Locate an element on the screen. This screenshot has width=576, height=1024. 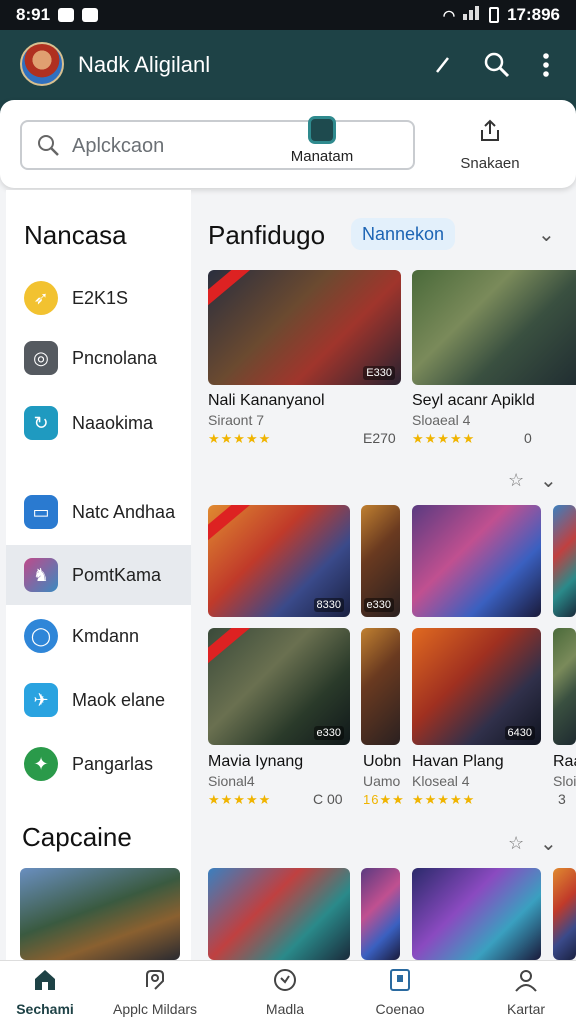
nav-apps: Applc Mildars is located at coordinates (155, 992).